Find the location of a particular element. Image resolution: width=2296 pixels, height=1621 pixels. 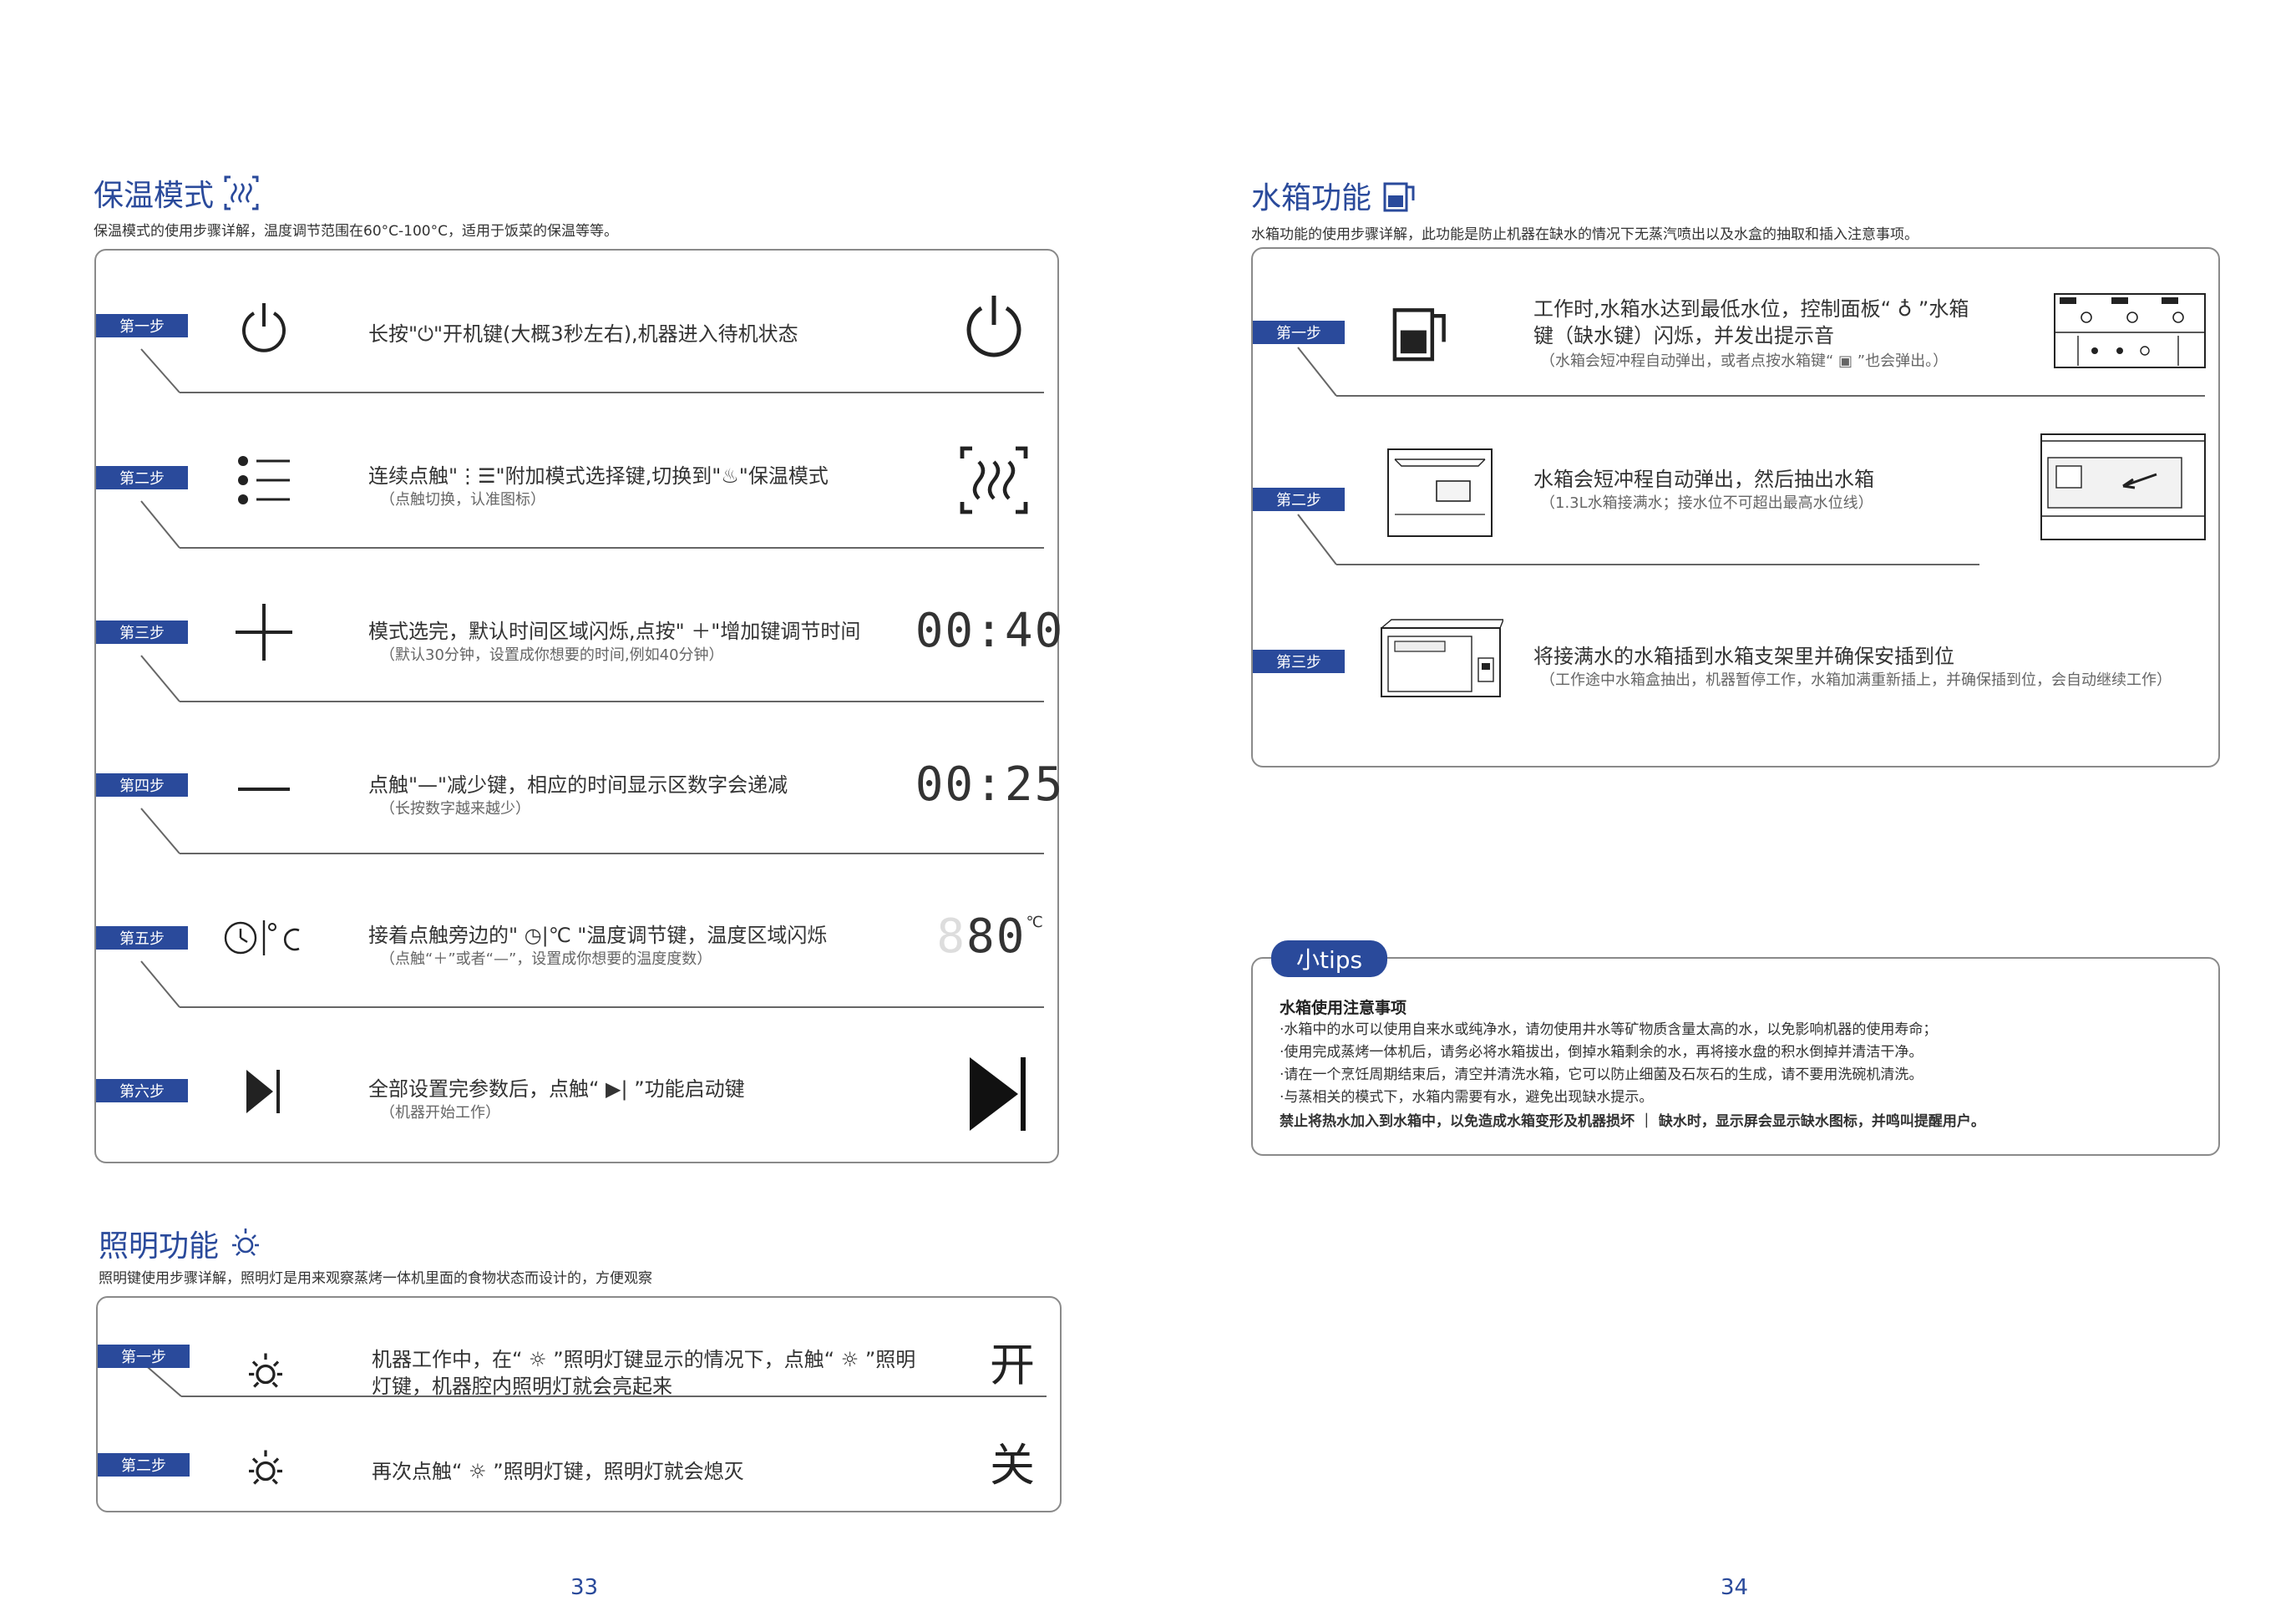

time-display: 00:25 is located at coordinates (990, 784).